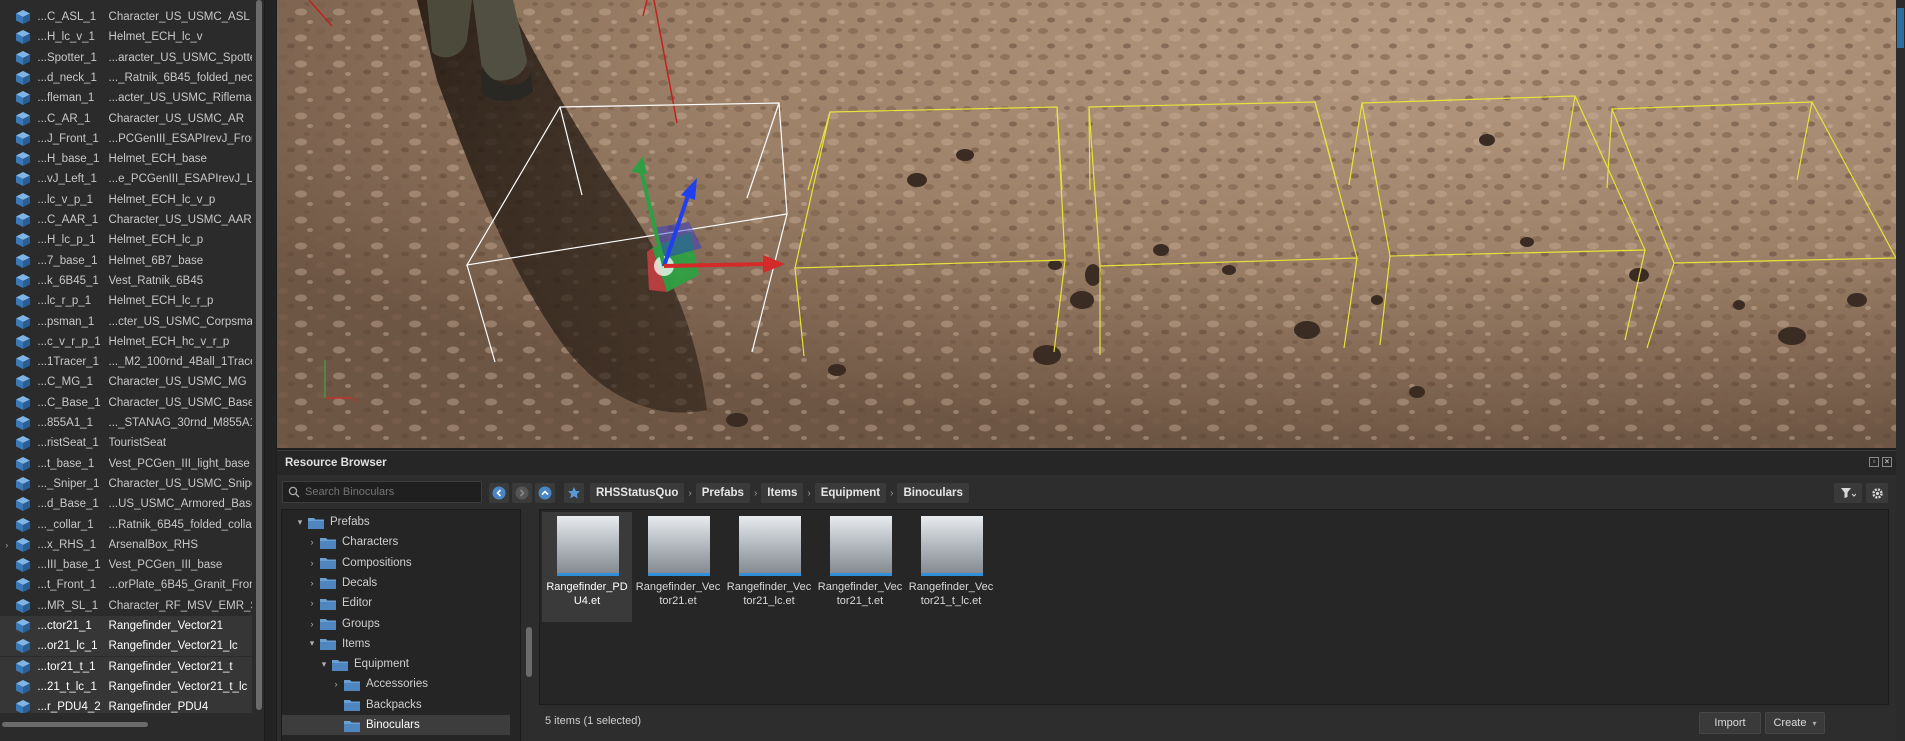 Image resolution: width=1905 pixels, height=741 pixels. Describe the element at coordinates (126, 37) in the screenshot. I see `hierarchy-row: ...H_lc_v_1 Helmet_ECH_lc_v` at that location.